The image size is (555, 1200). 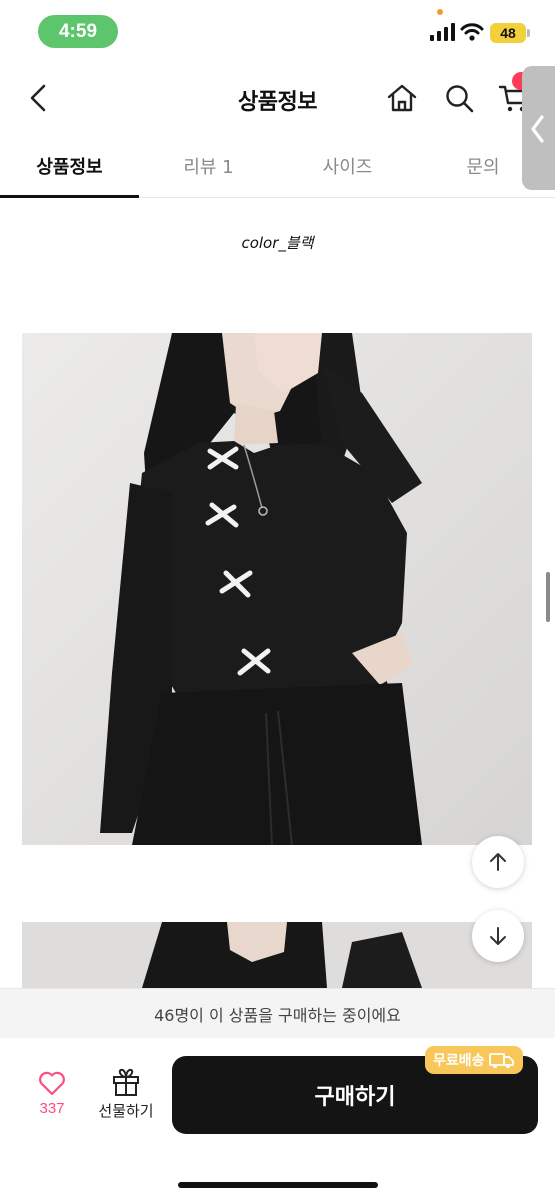 I want to click on status-time: 4:59, so click(x=78, y=31).